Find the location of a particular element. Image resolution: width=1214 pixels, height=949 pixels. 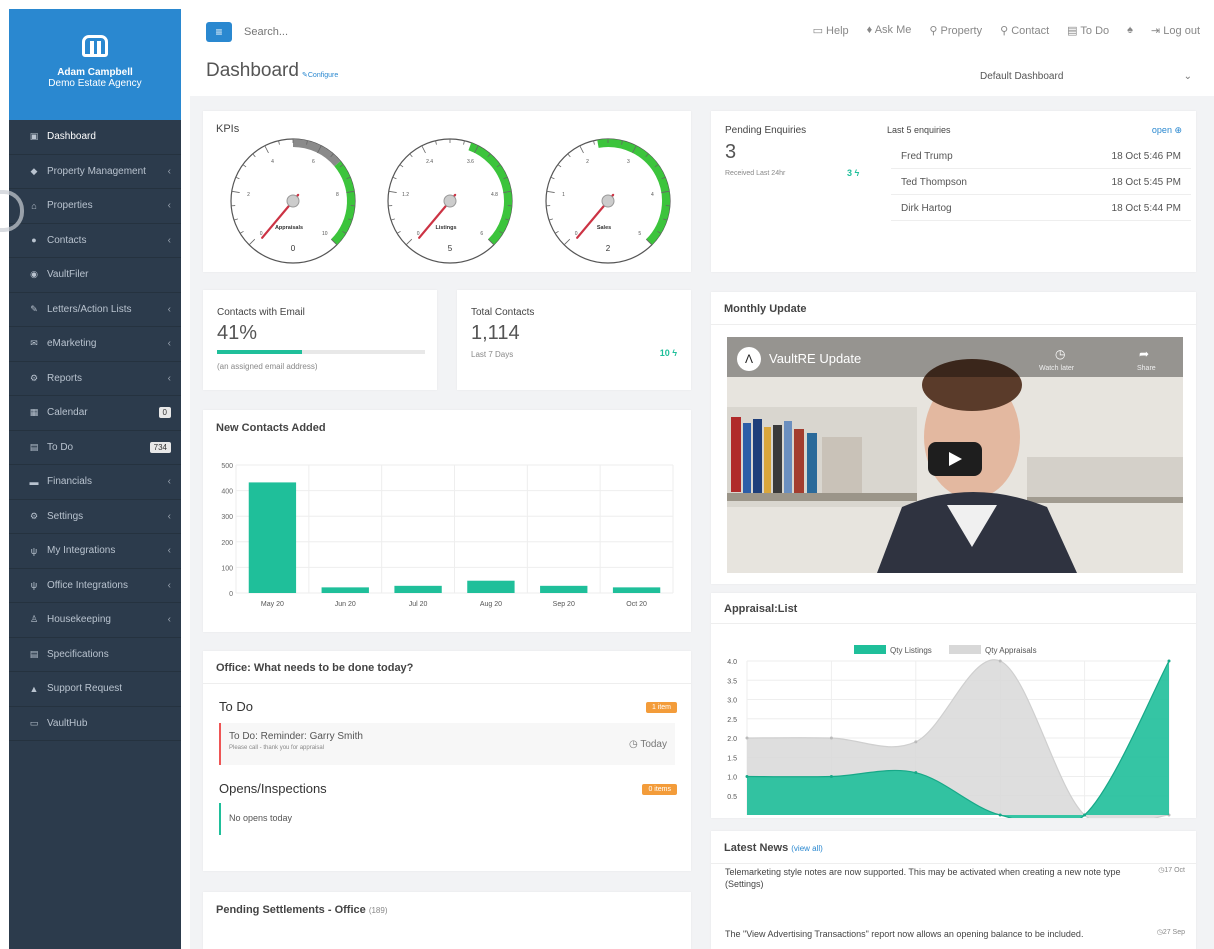

sidebar-item-to-do: ▤ To Do 734 is located at coordinates (95, 448).